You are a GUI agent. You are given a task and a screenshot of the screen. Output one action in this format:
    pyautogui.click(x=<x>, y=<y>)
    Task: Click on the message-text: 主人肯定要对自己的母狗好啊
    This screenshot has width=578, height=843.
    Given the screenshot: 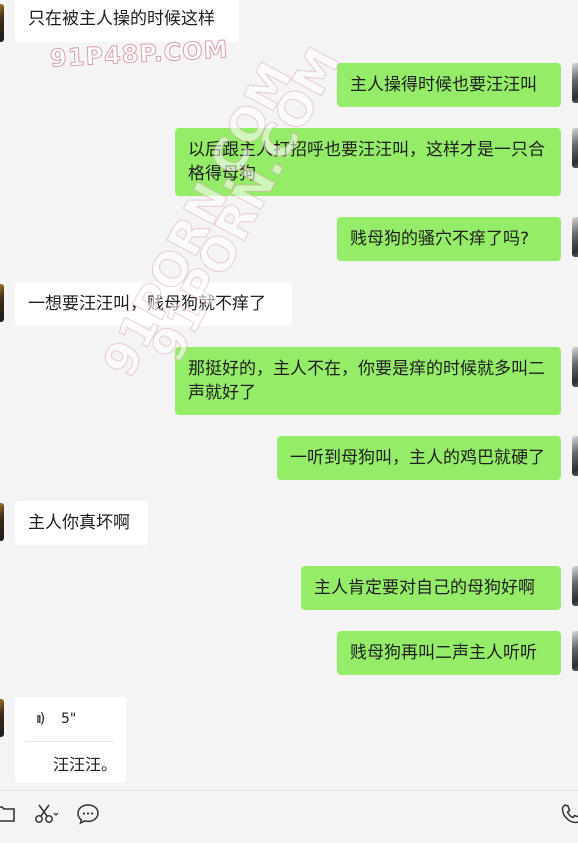 What is the action you would take?
    pyautogui.click(x=424, y=588)
    